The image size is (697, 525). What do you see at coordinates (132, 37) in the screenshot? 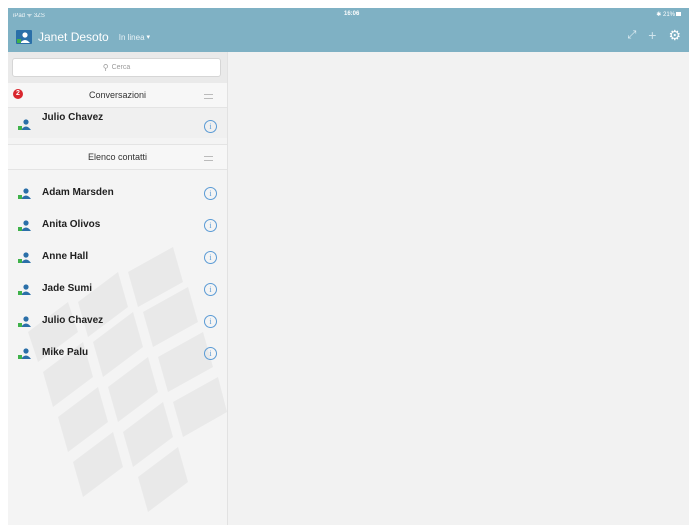
I see `presence-status: In linea` at bounding box center [132, 37].